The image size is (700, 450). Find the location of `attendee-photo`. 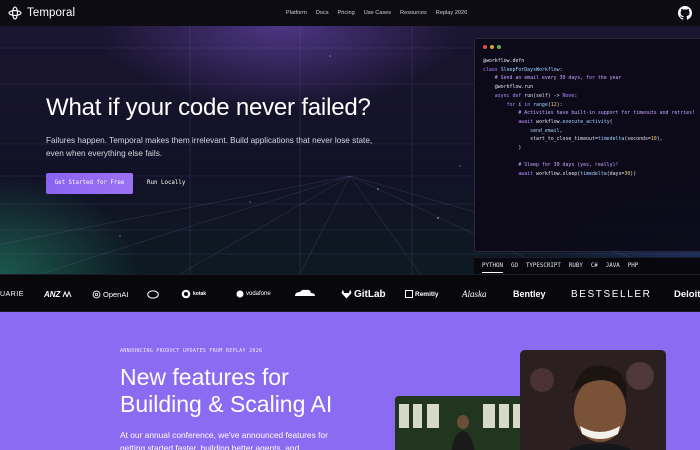

attendee-photo is located at coordinates (593, 400).